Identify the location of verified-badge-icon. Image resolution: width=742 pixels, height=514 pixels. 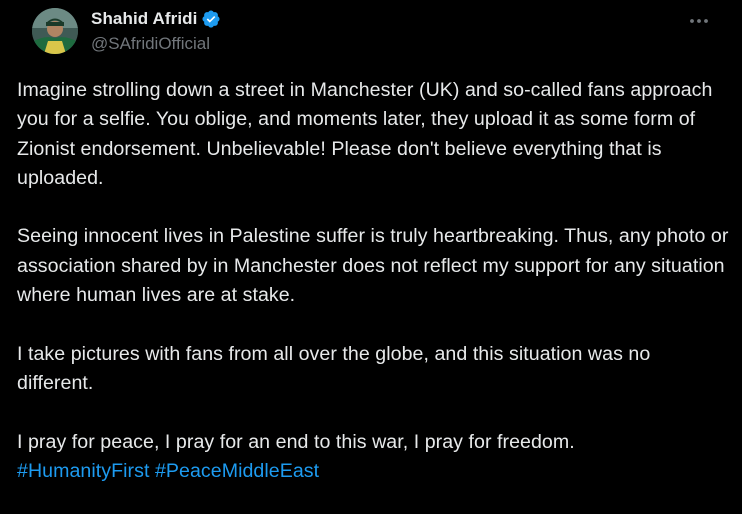
(211, 19).